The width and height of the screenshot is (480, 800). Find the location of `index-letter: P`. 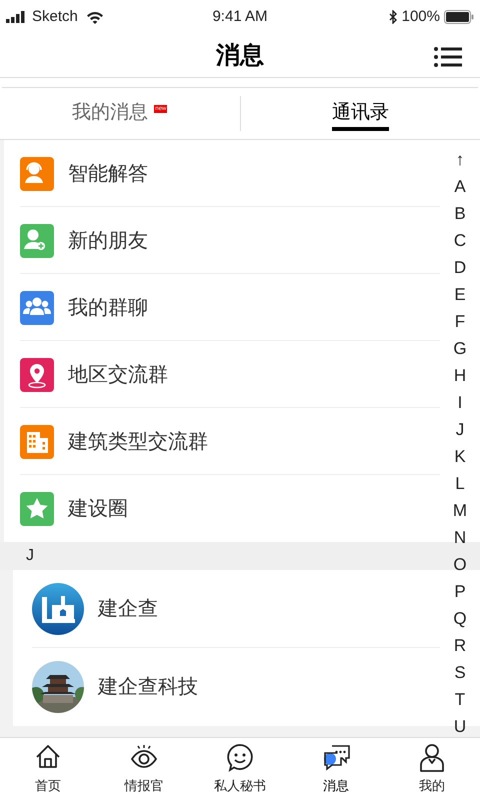

index-letter: P is located at coordinates (460, 591).